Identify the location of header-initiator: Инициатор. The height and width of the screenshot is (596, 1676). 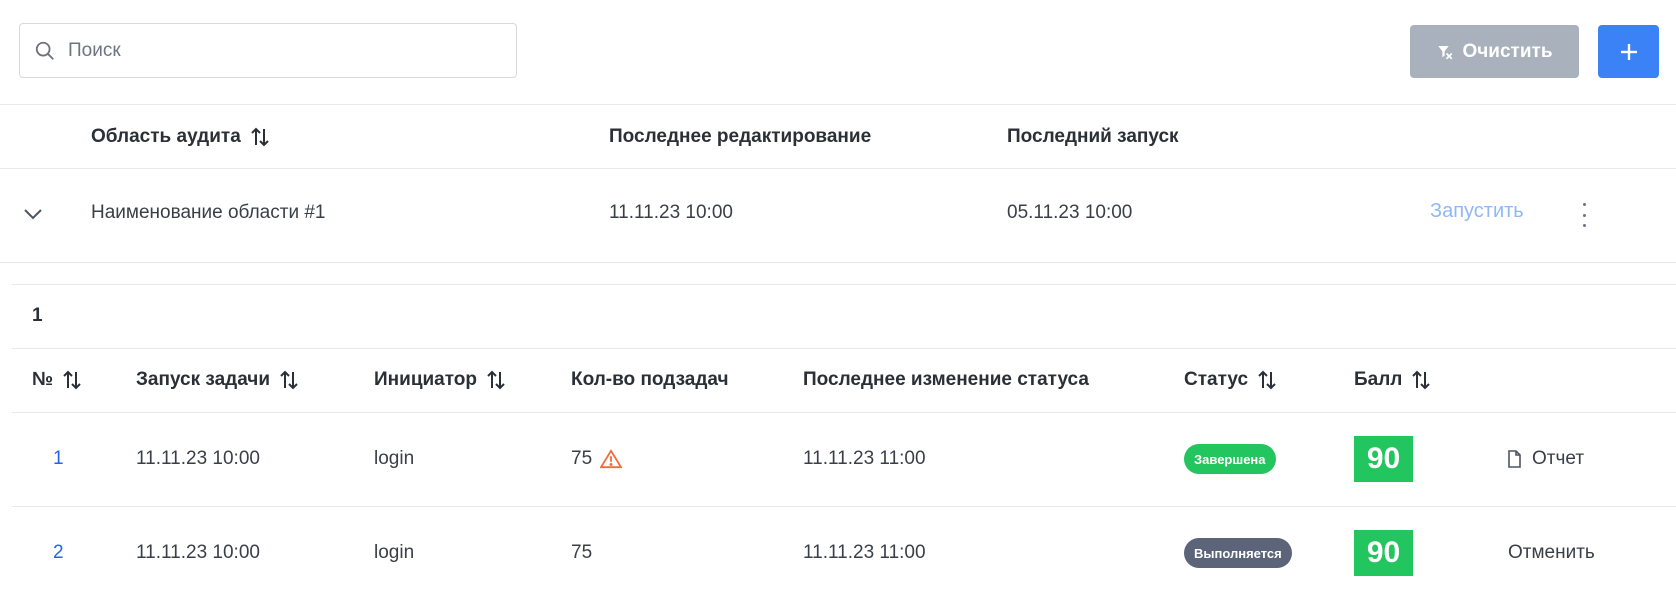
(440, 380).